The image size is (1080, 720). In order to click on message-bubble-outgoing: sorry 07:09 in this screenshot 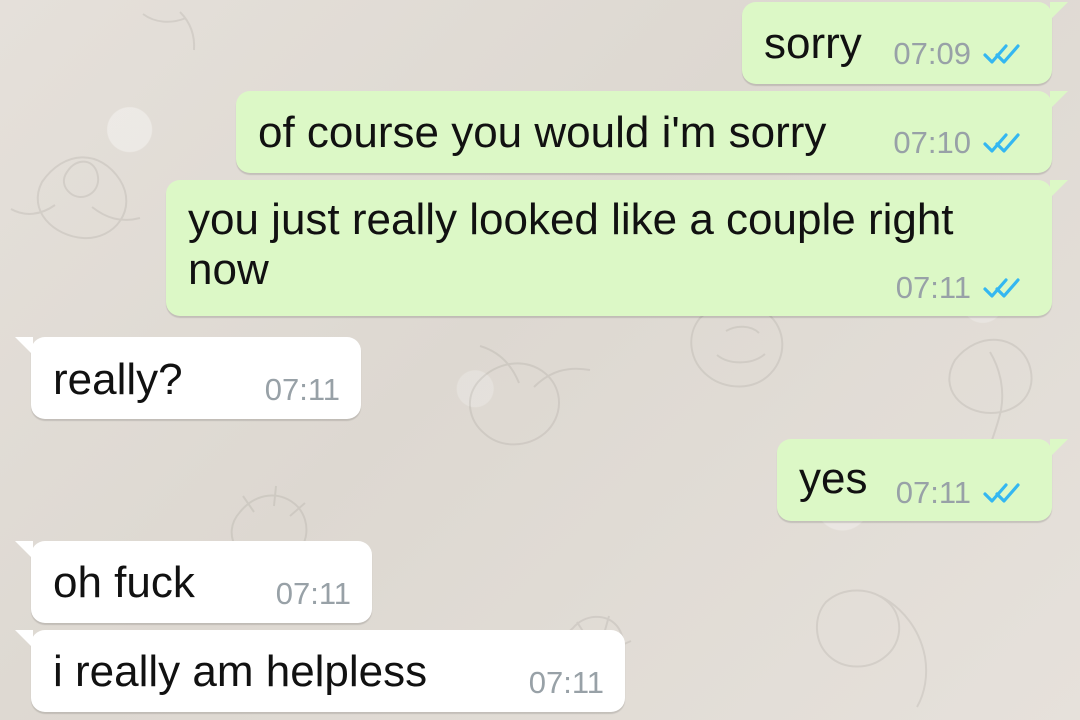, I will do `click(905, 43)`.